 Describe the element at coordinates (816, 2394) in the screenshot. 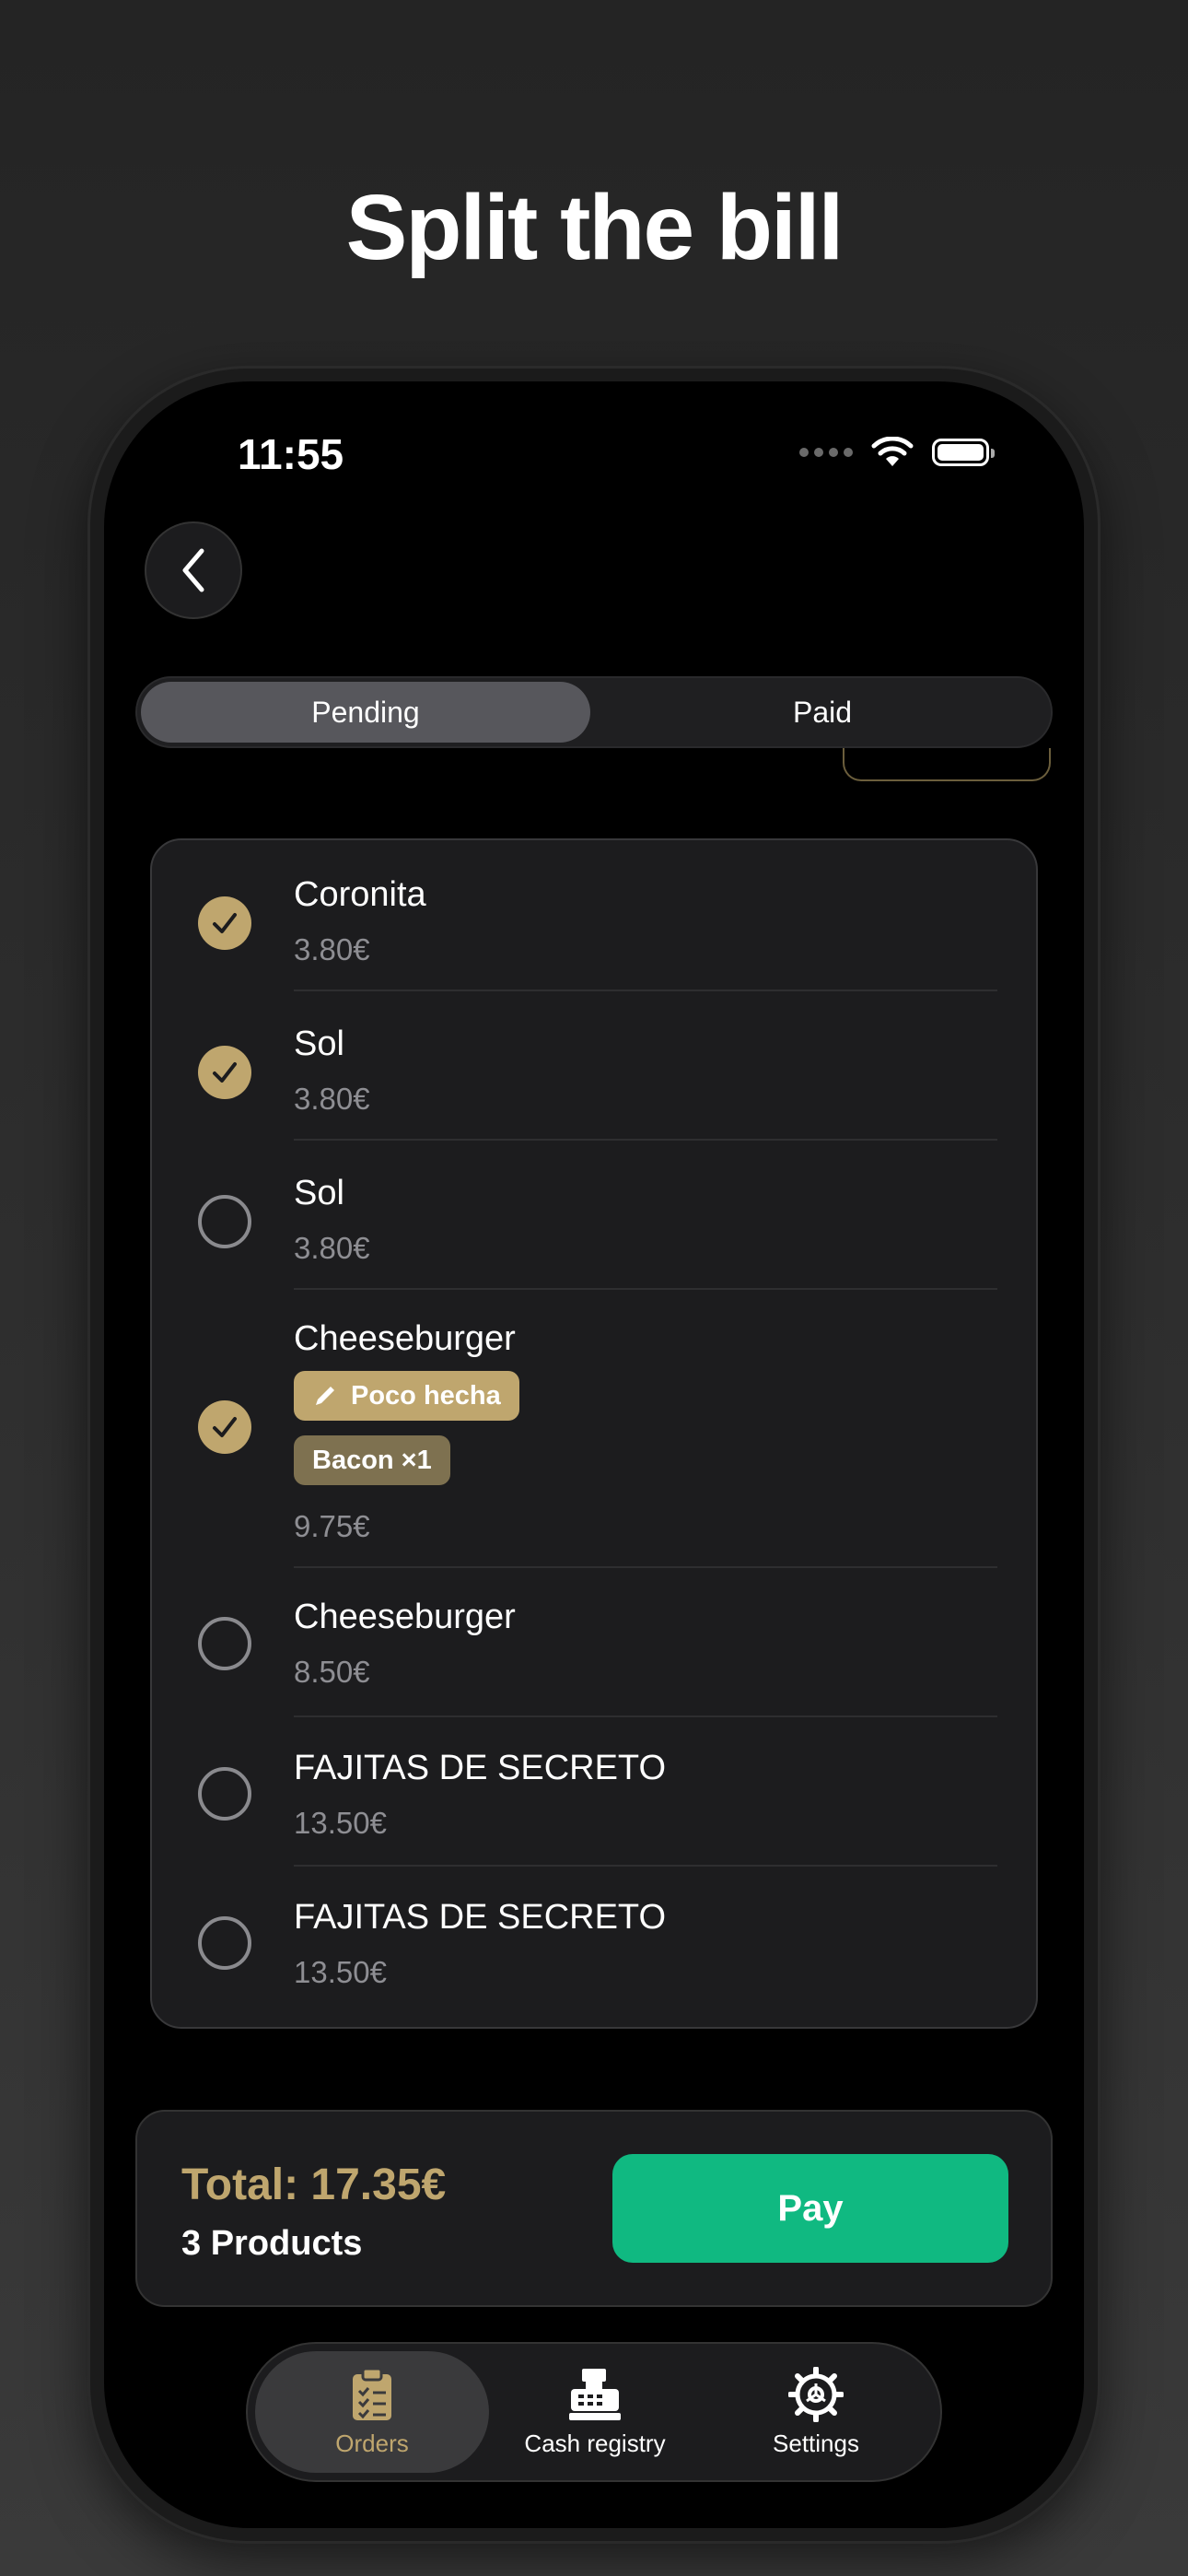

I see `gear-icon` at that location.